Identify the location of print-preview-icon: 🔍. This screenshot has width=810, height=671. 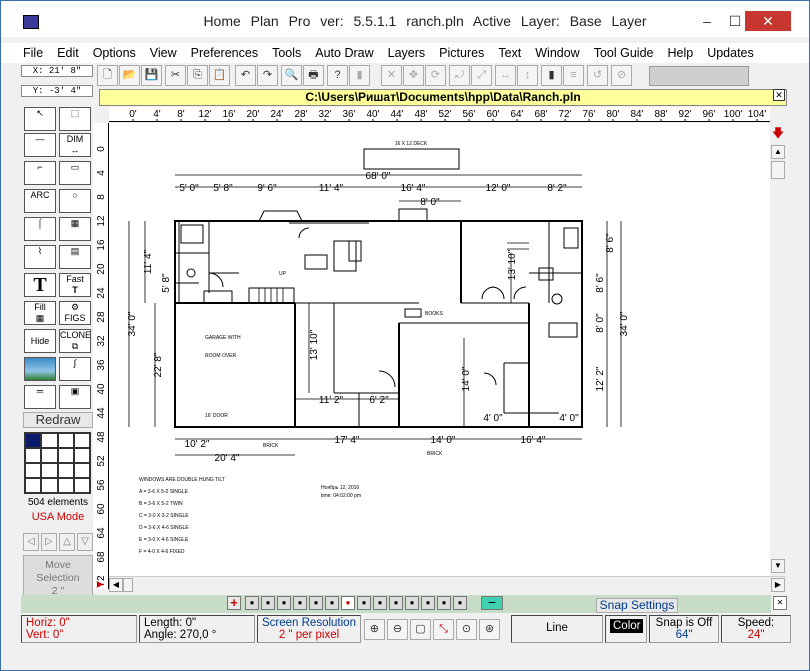
(291, 75).